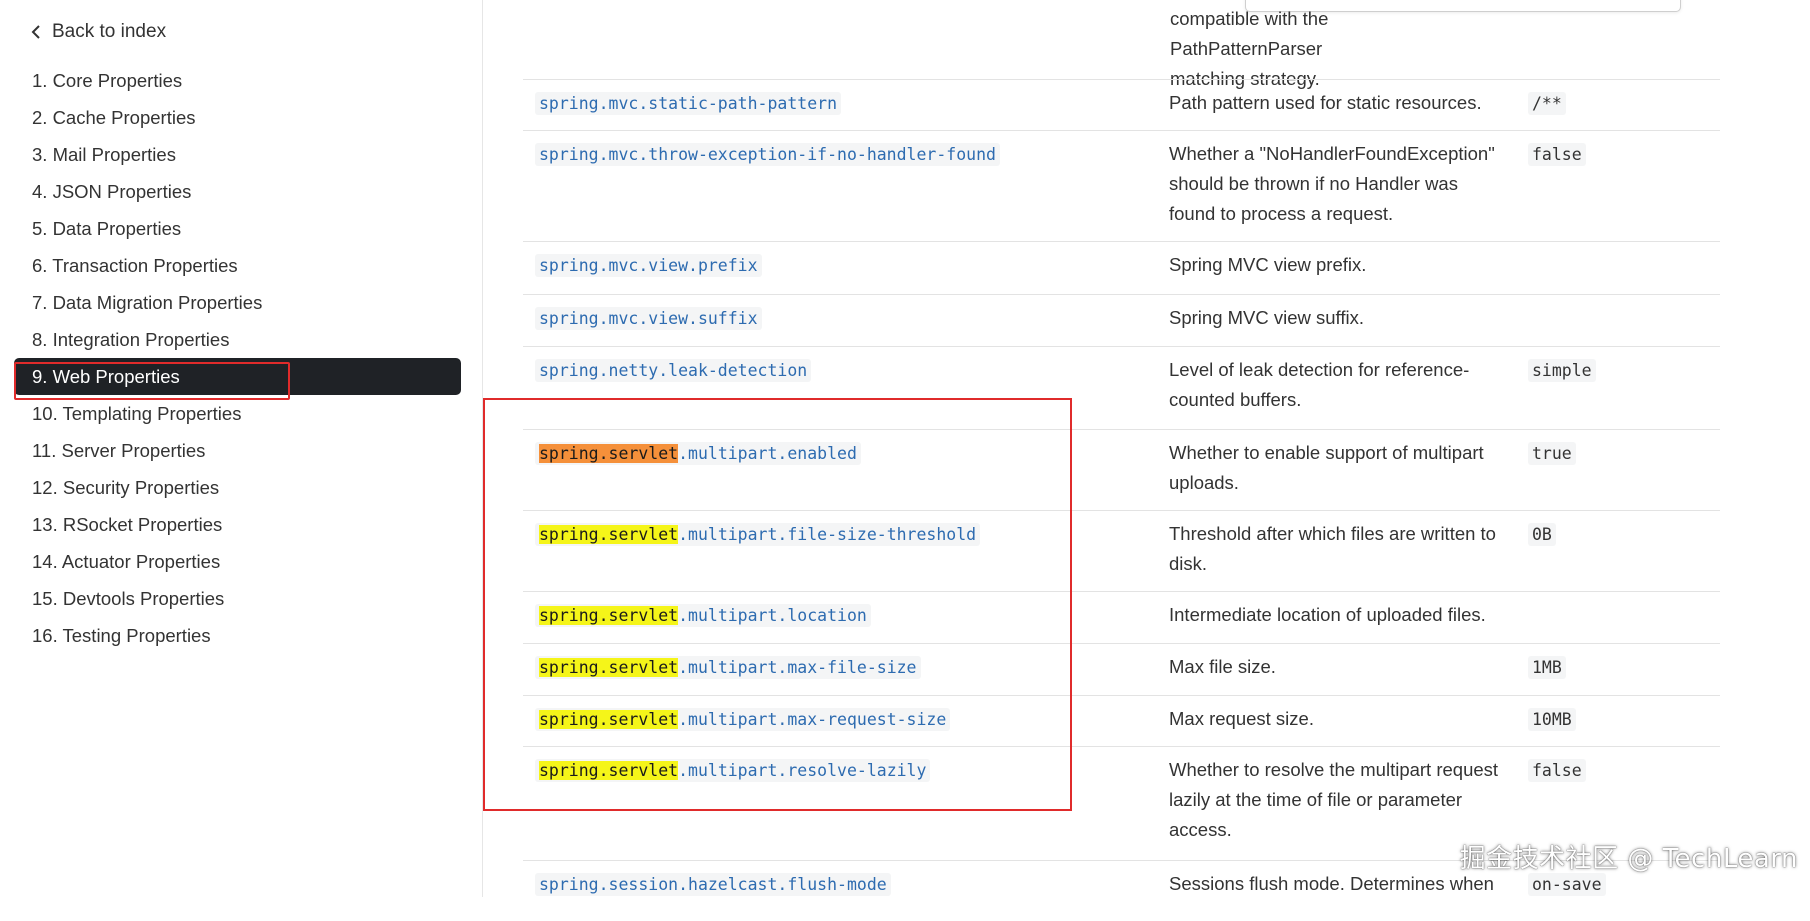  Describe the element at coordinates (1562, 370) in the screenshot. I see `property-default-value: simple` at that location.